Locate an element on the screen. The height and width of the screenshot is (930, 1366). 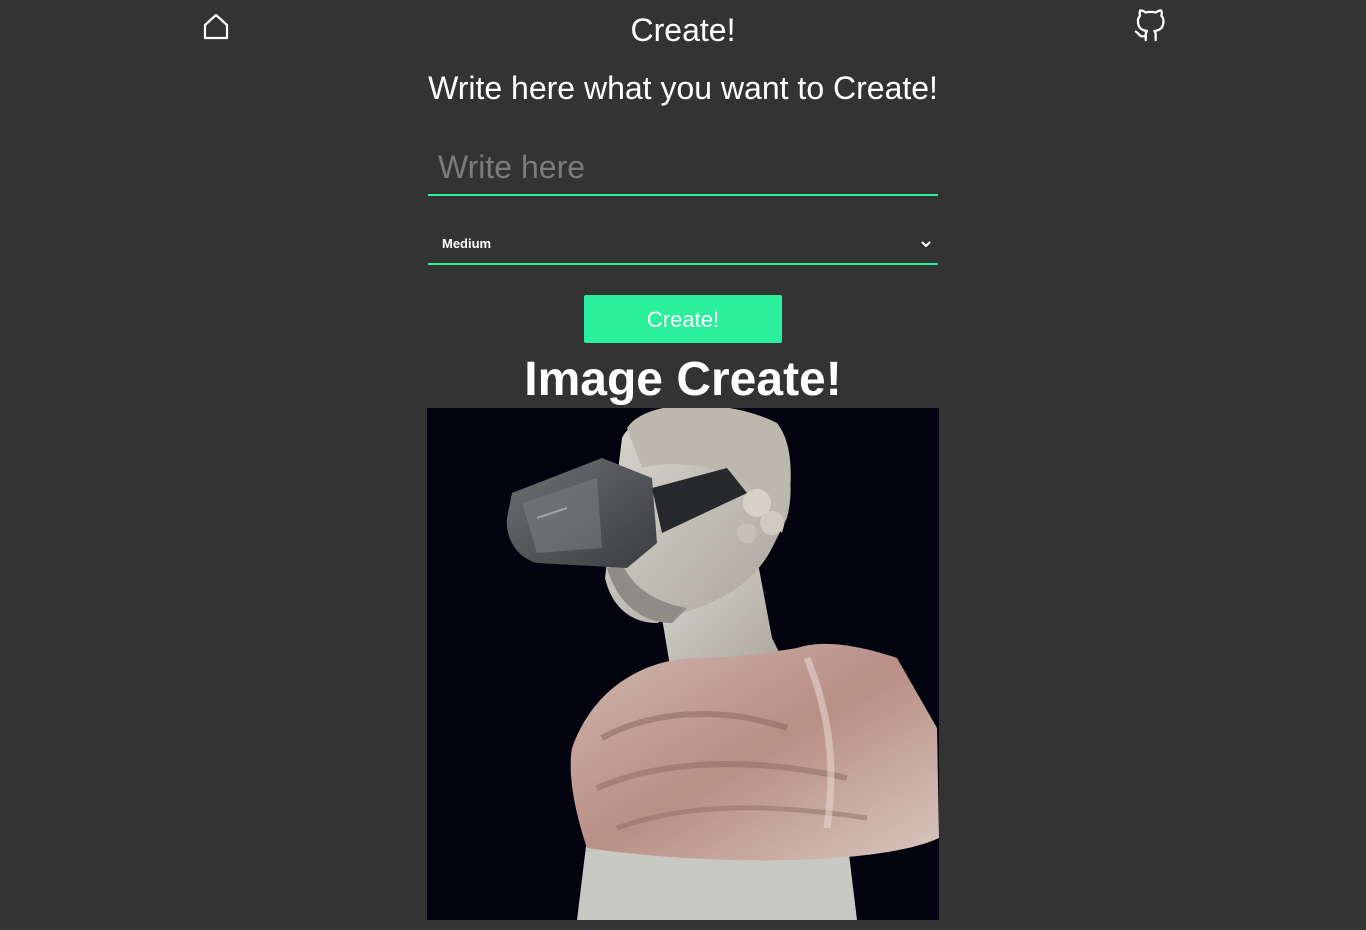
chevron-down-icon is located at coordinates (926, 243).